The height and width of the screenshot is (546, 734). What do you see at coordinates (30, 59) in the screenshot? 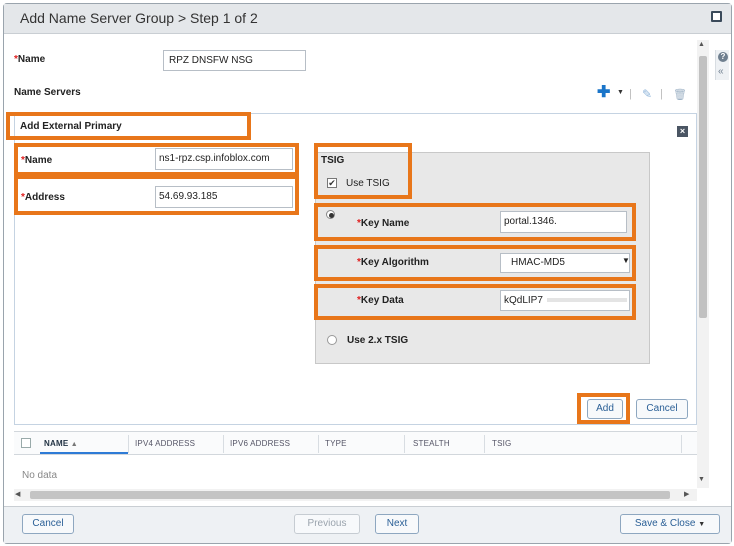
I see `name-label: *Name` at bounding box center [30, 59].